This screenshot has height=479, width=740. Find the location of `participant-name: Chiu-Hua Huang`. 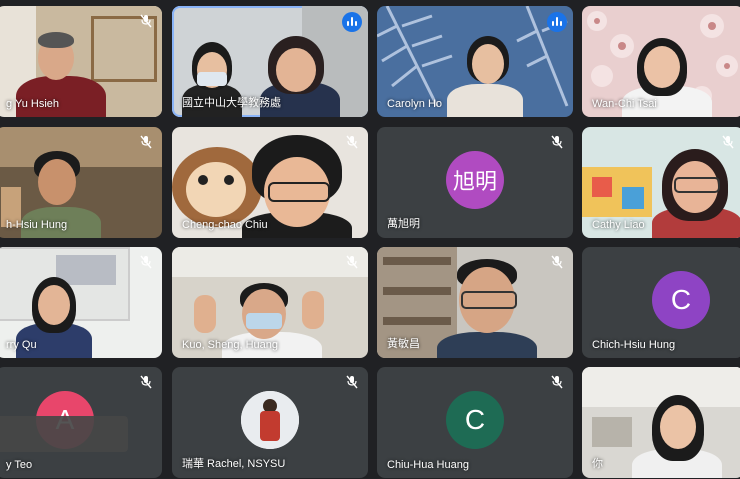

participant-name: Chiu-Hua Huang is located at coordinates (428, 465).